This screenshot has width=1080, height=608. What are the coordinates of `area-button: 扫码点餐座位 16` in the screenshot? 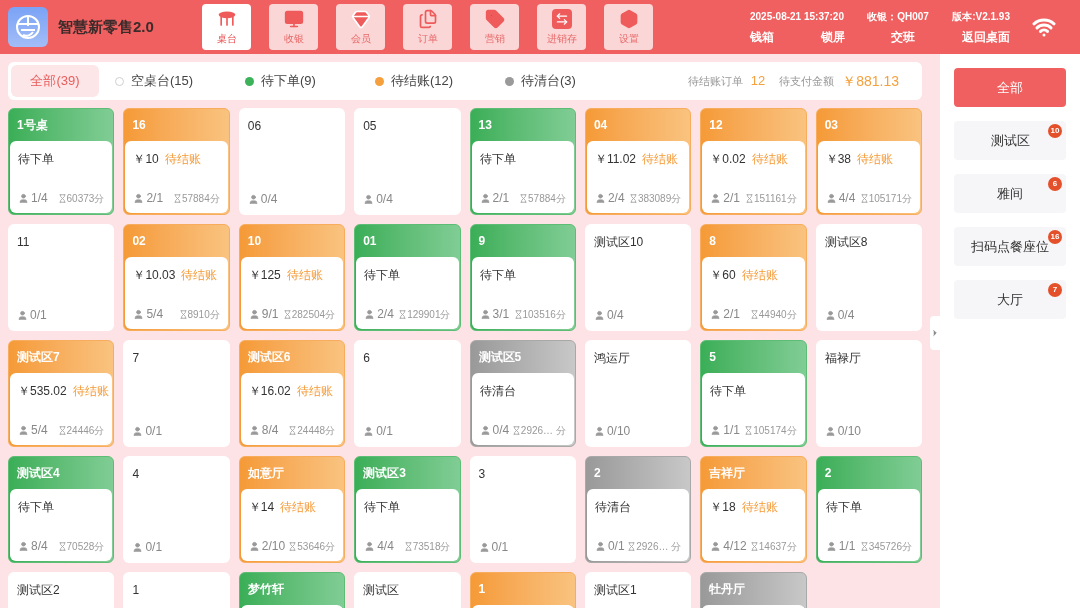 It's located at (1010, 246).